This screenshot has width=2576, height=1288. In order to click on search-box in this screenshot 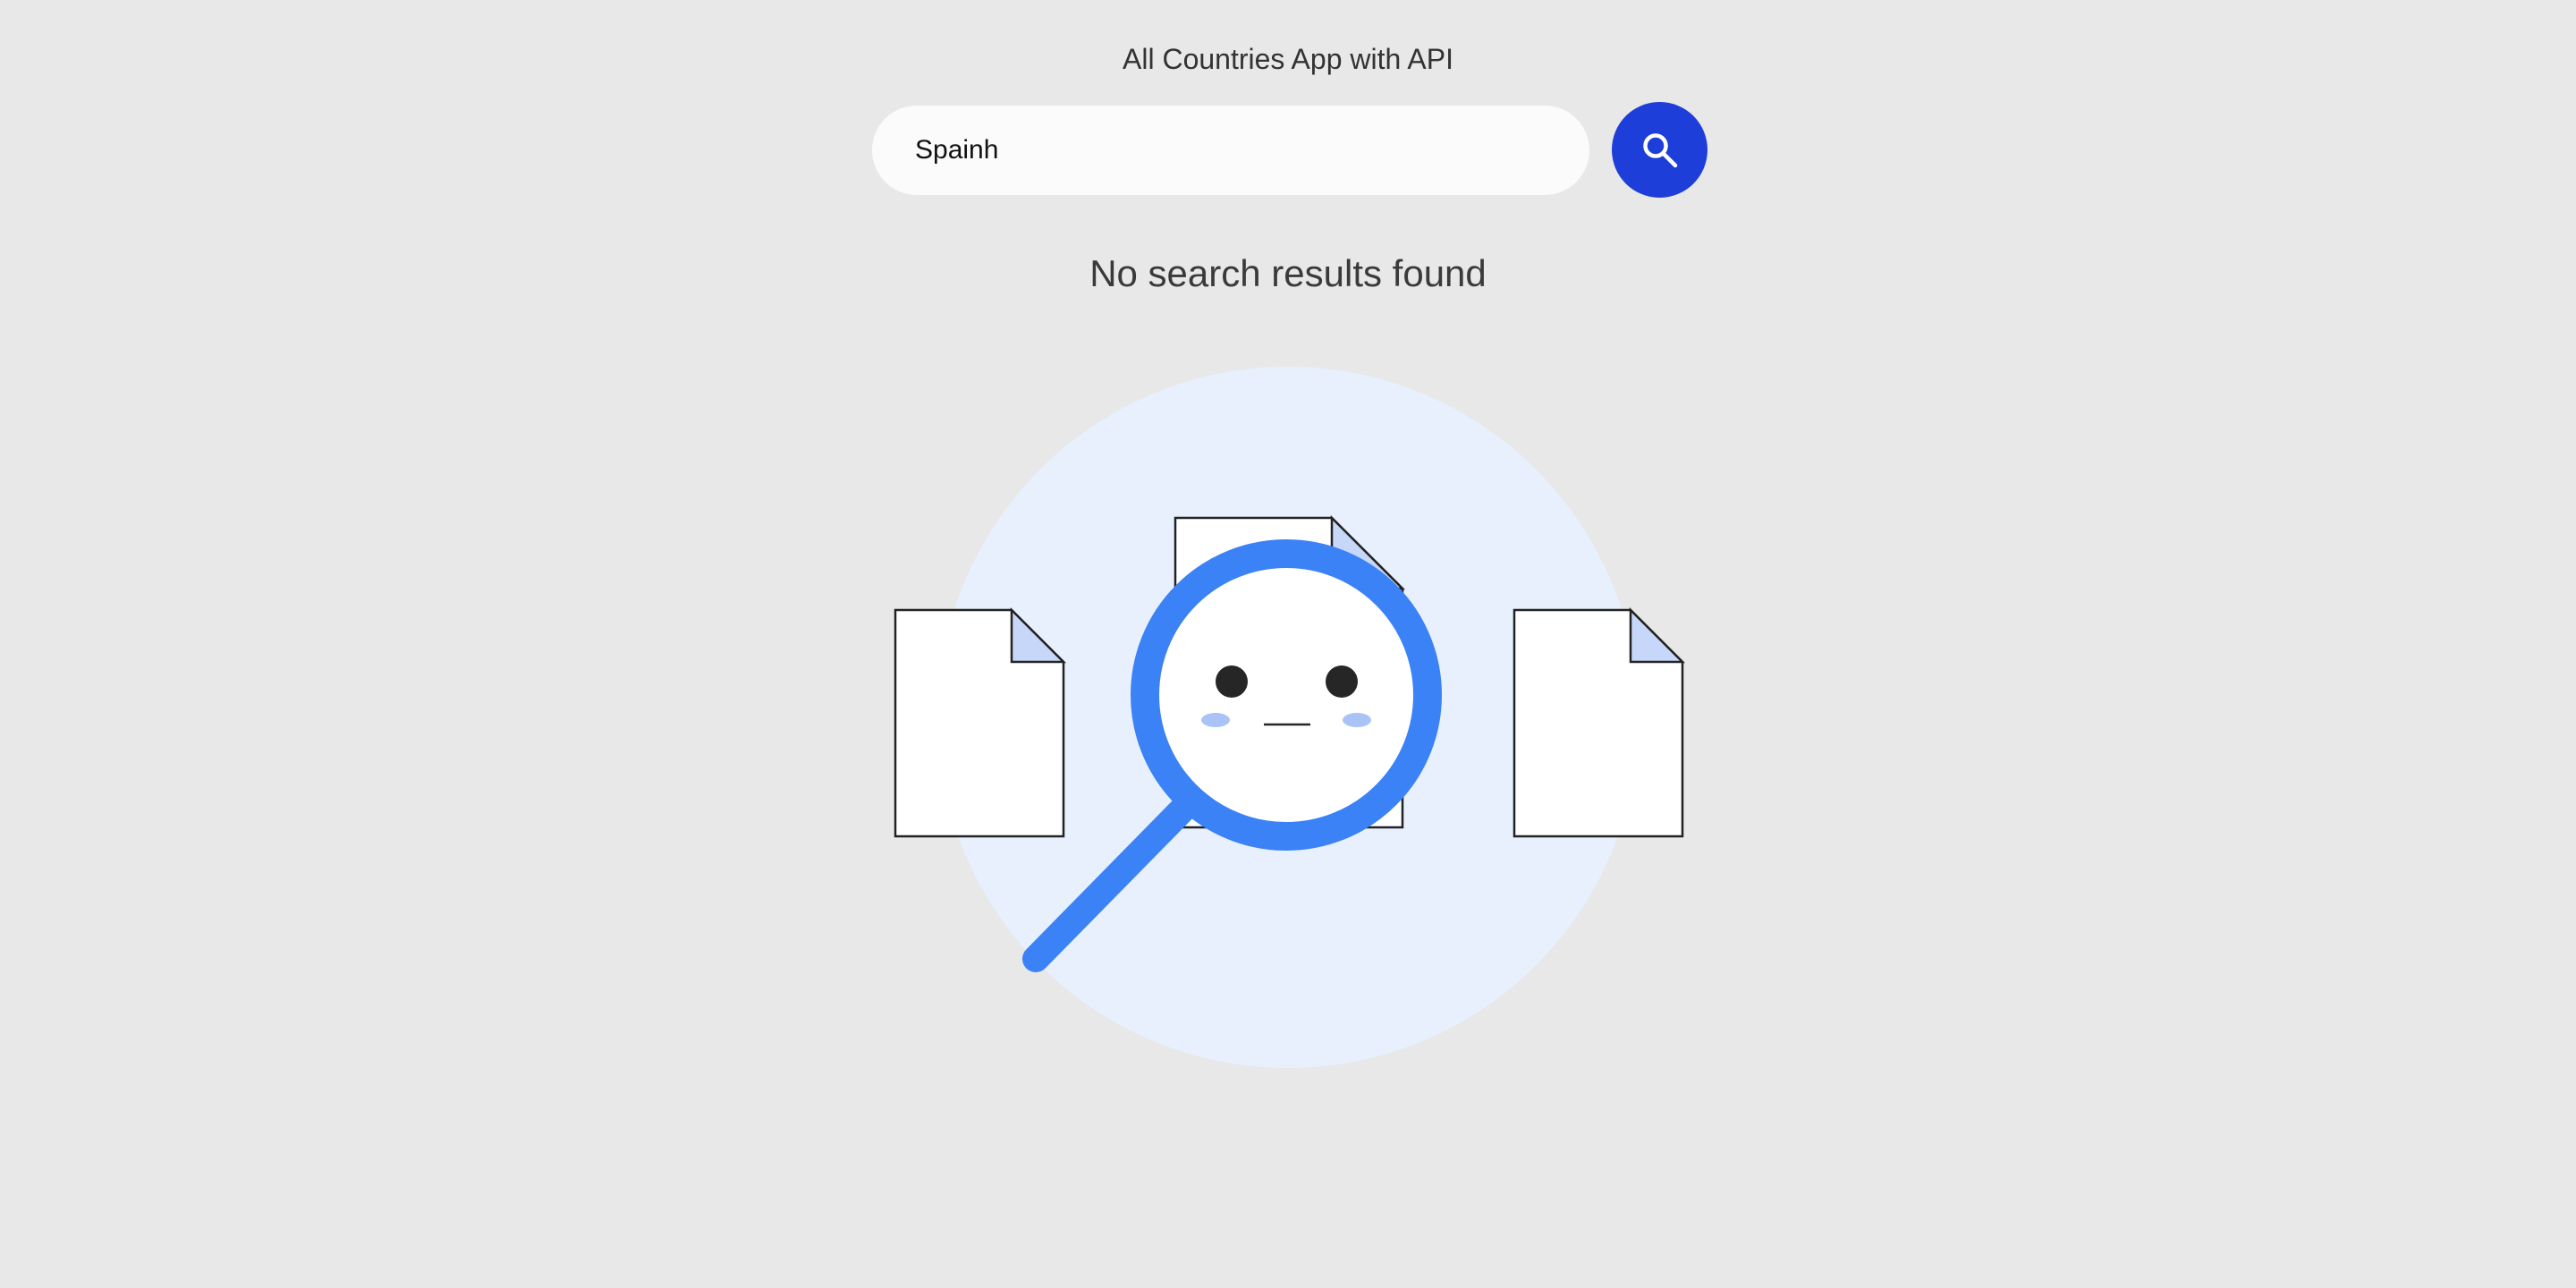, I will do `click(1230, 150)`.